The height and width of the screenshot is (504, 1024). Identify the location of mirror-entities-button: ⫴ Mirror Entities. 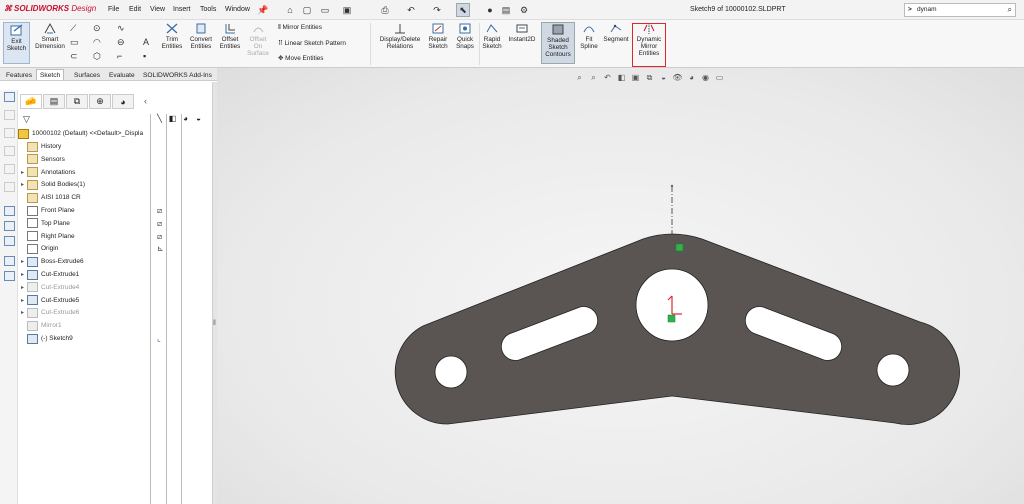
(300, 28).